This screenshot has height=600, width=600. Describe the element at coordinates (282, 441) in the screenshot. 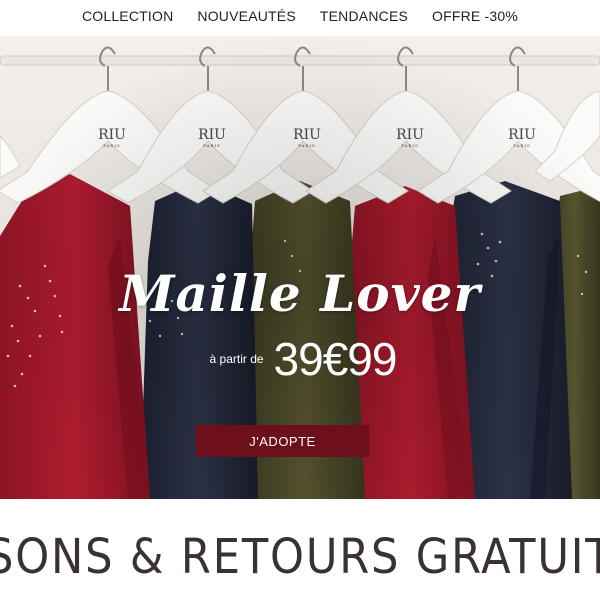

I see `adopt-button: J'ADOPTE` at that location.